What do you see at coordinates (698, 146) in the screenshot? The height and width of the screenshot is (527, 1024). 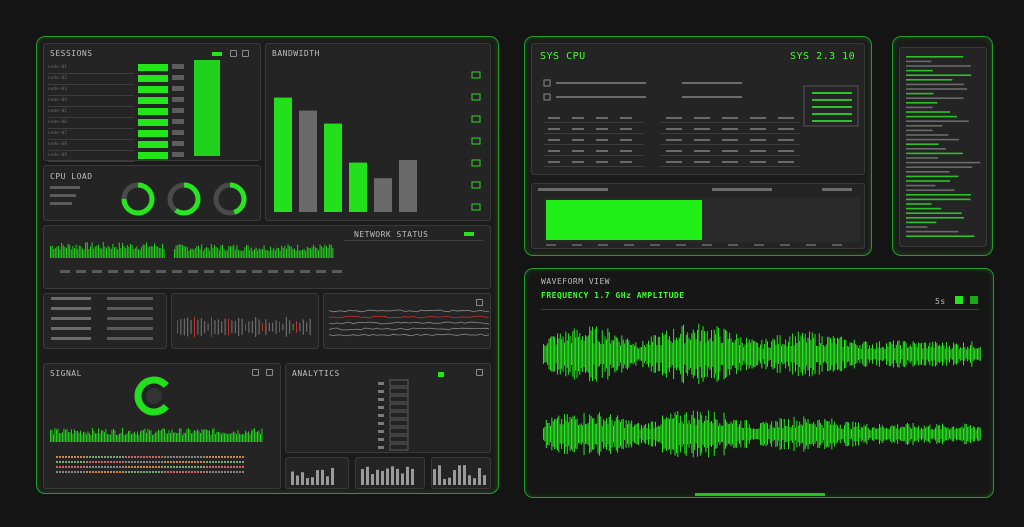 I see `system-cpu-window: SYS CPU SYS 2.3 10` at bounding box center [698, 146].